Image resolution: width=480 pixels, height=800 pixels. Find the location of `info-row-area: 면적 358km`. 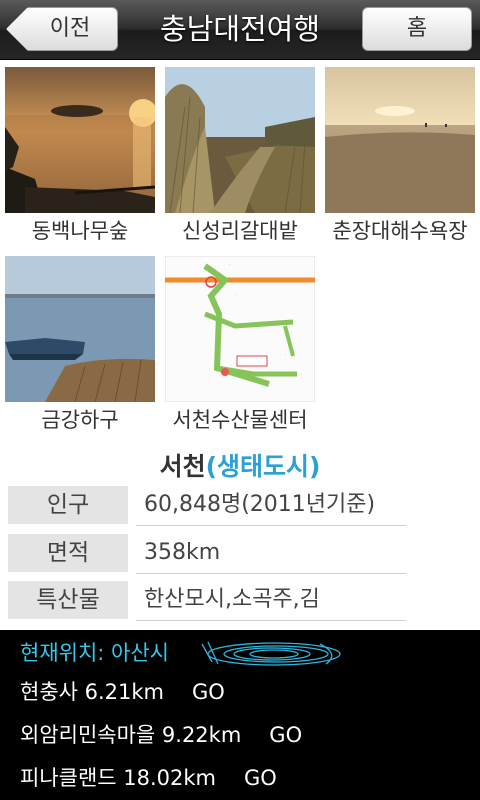

info-row-area: 면적 358km is located at coordinates (207, 554).